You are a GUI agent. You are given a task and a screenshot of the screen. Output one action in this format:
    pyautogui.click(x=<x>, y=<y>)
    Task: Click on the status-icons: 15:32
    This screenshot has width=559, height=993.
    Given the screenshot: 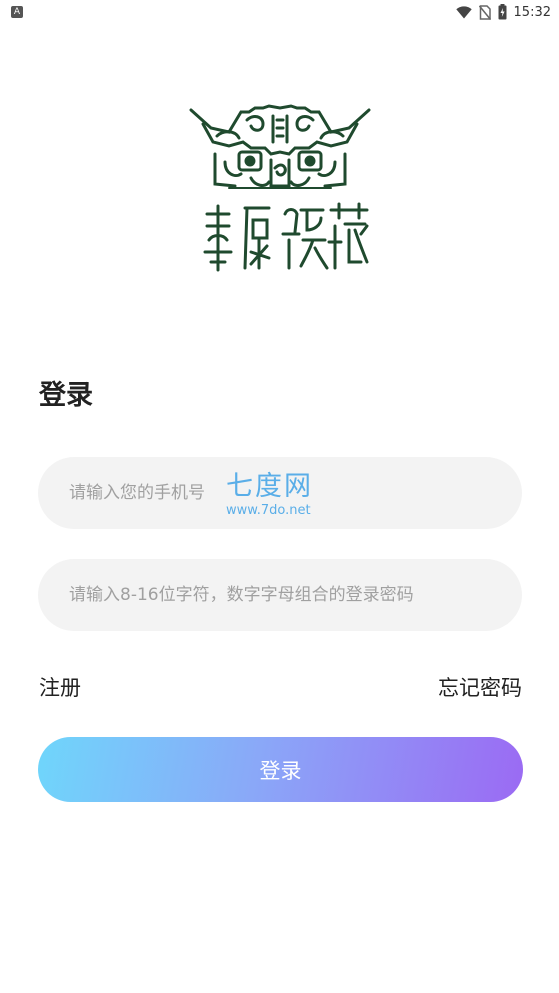 What is the action you would take?
    pyautogui.click(x=503, y=12)
    